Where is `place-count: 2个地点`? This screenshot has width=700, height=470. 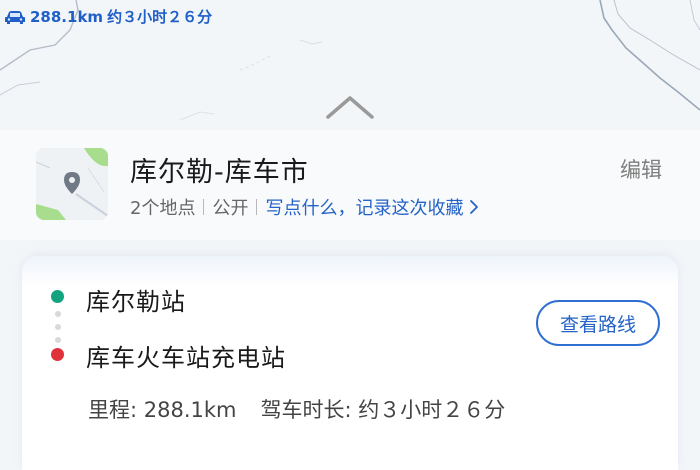 place-count: 2个地点 is located at coordinates (163, 208).